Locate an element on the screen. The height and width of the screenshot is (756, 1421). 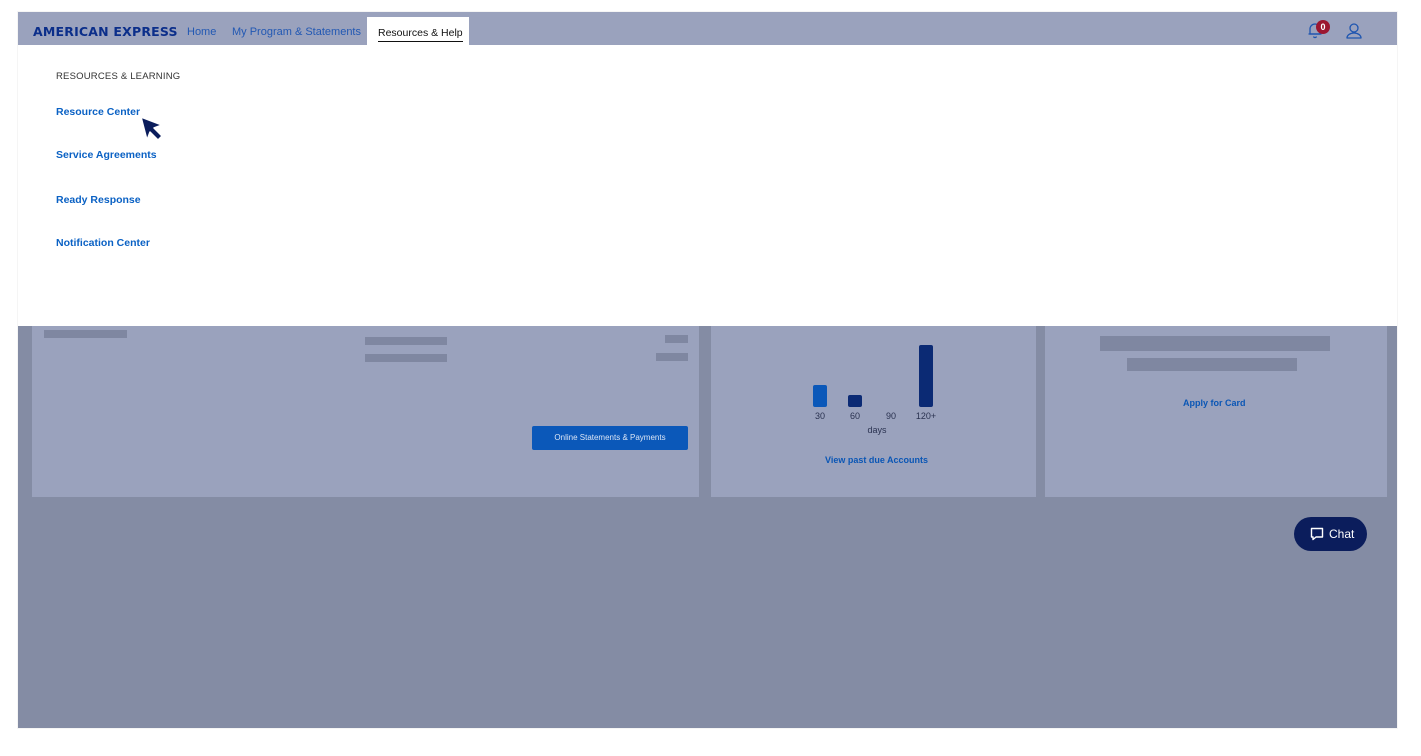
chat-bubble-icon is located at coordinates (1317, 534).